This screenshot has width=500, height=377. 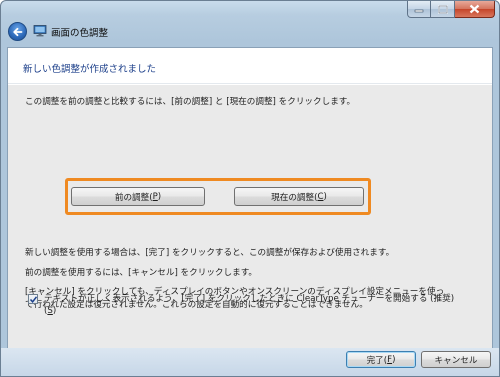 I want to click on current-button-label-end: ), so click(x=325, y=196).